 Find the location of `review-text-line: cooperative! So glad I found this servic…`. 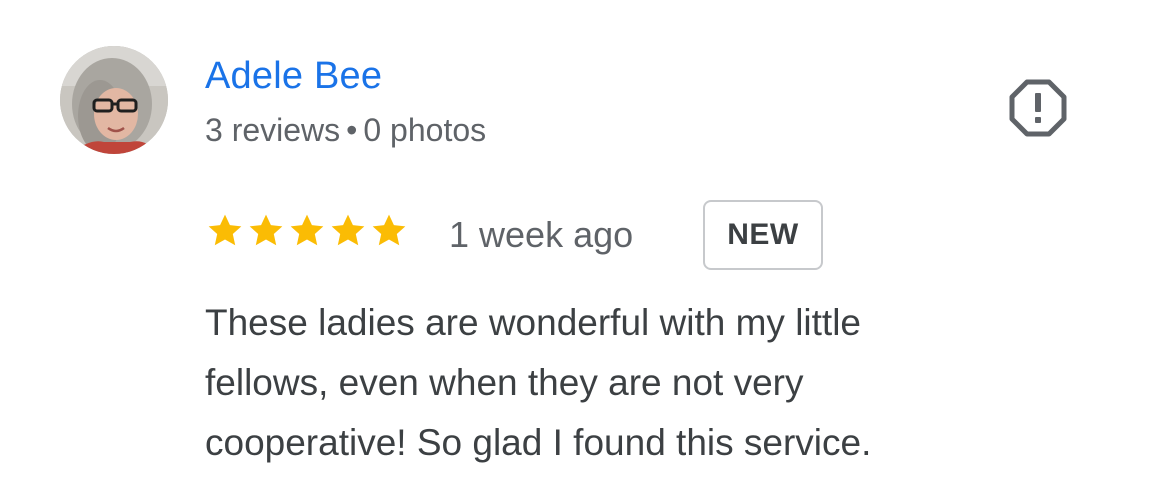

review-text-line: cooperative! So glad I found this servic… is located at coordinates (538, 442).